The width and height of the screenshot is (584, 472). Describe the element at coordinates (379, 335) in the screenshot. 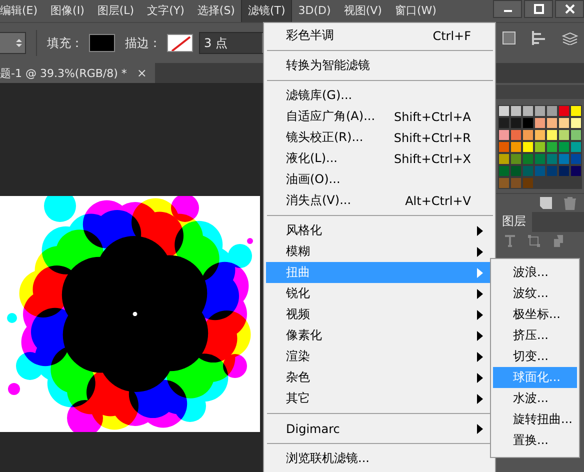

I see `menu-option: 像素化` at that location.